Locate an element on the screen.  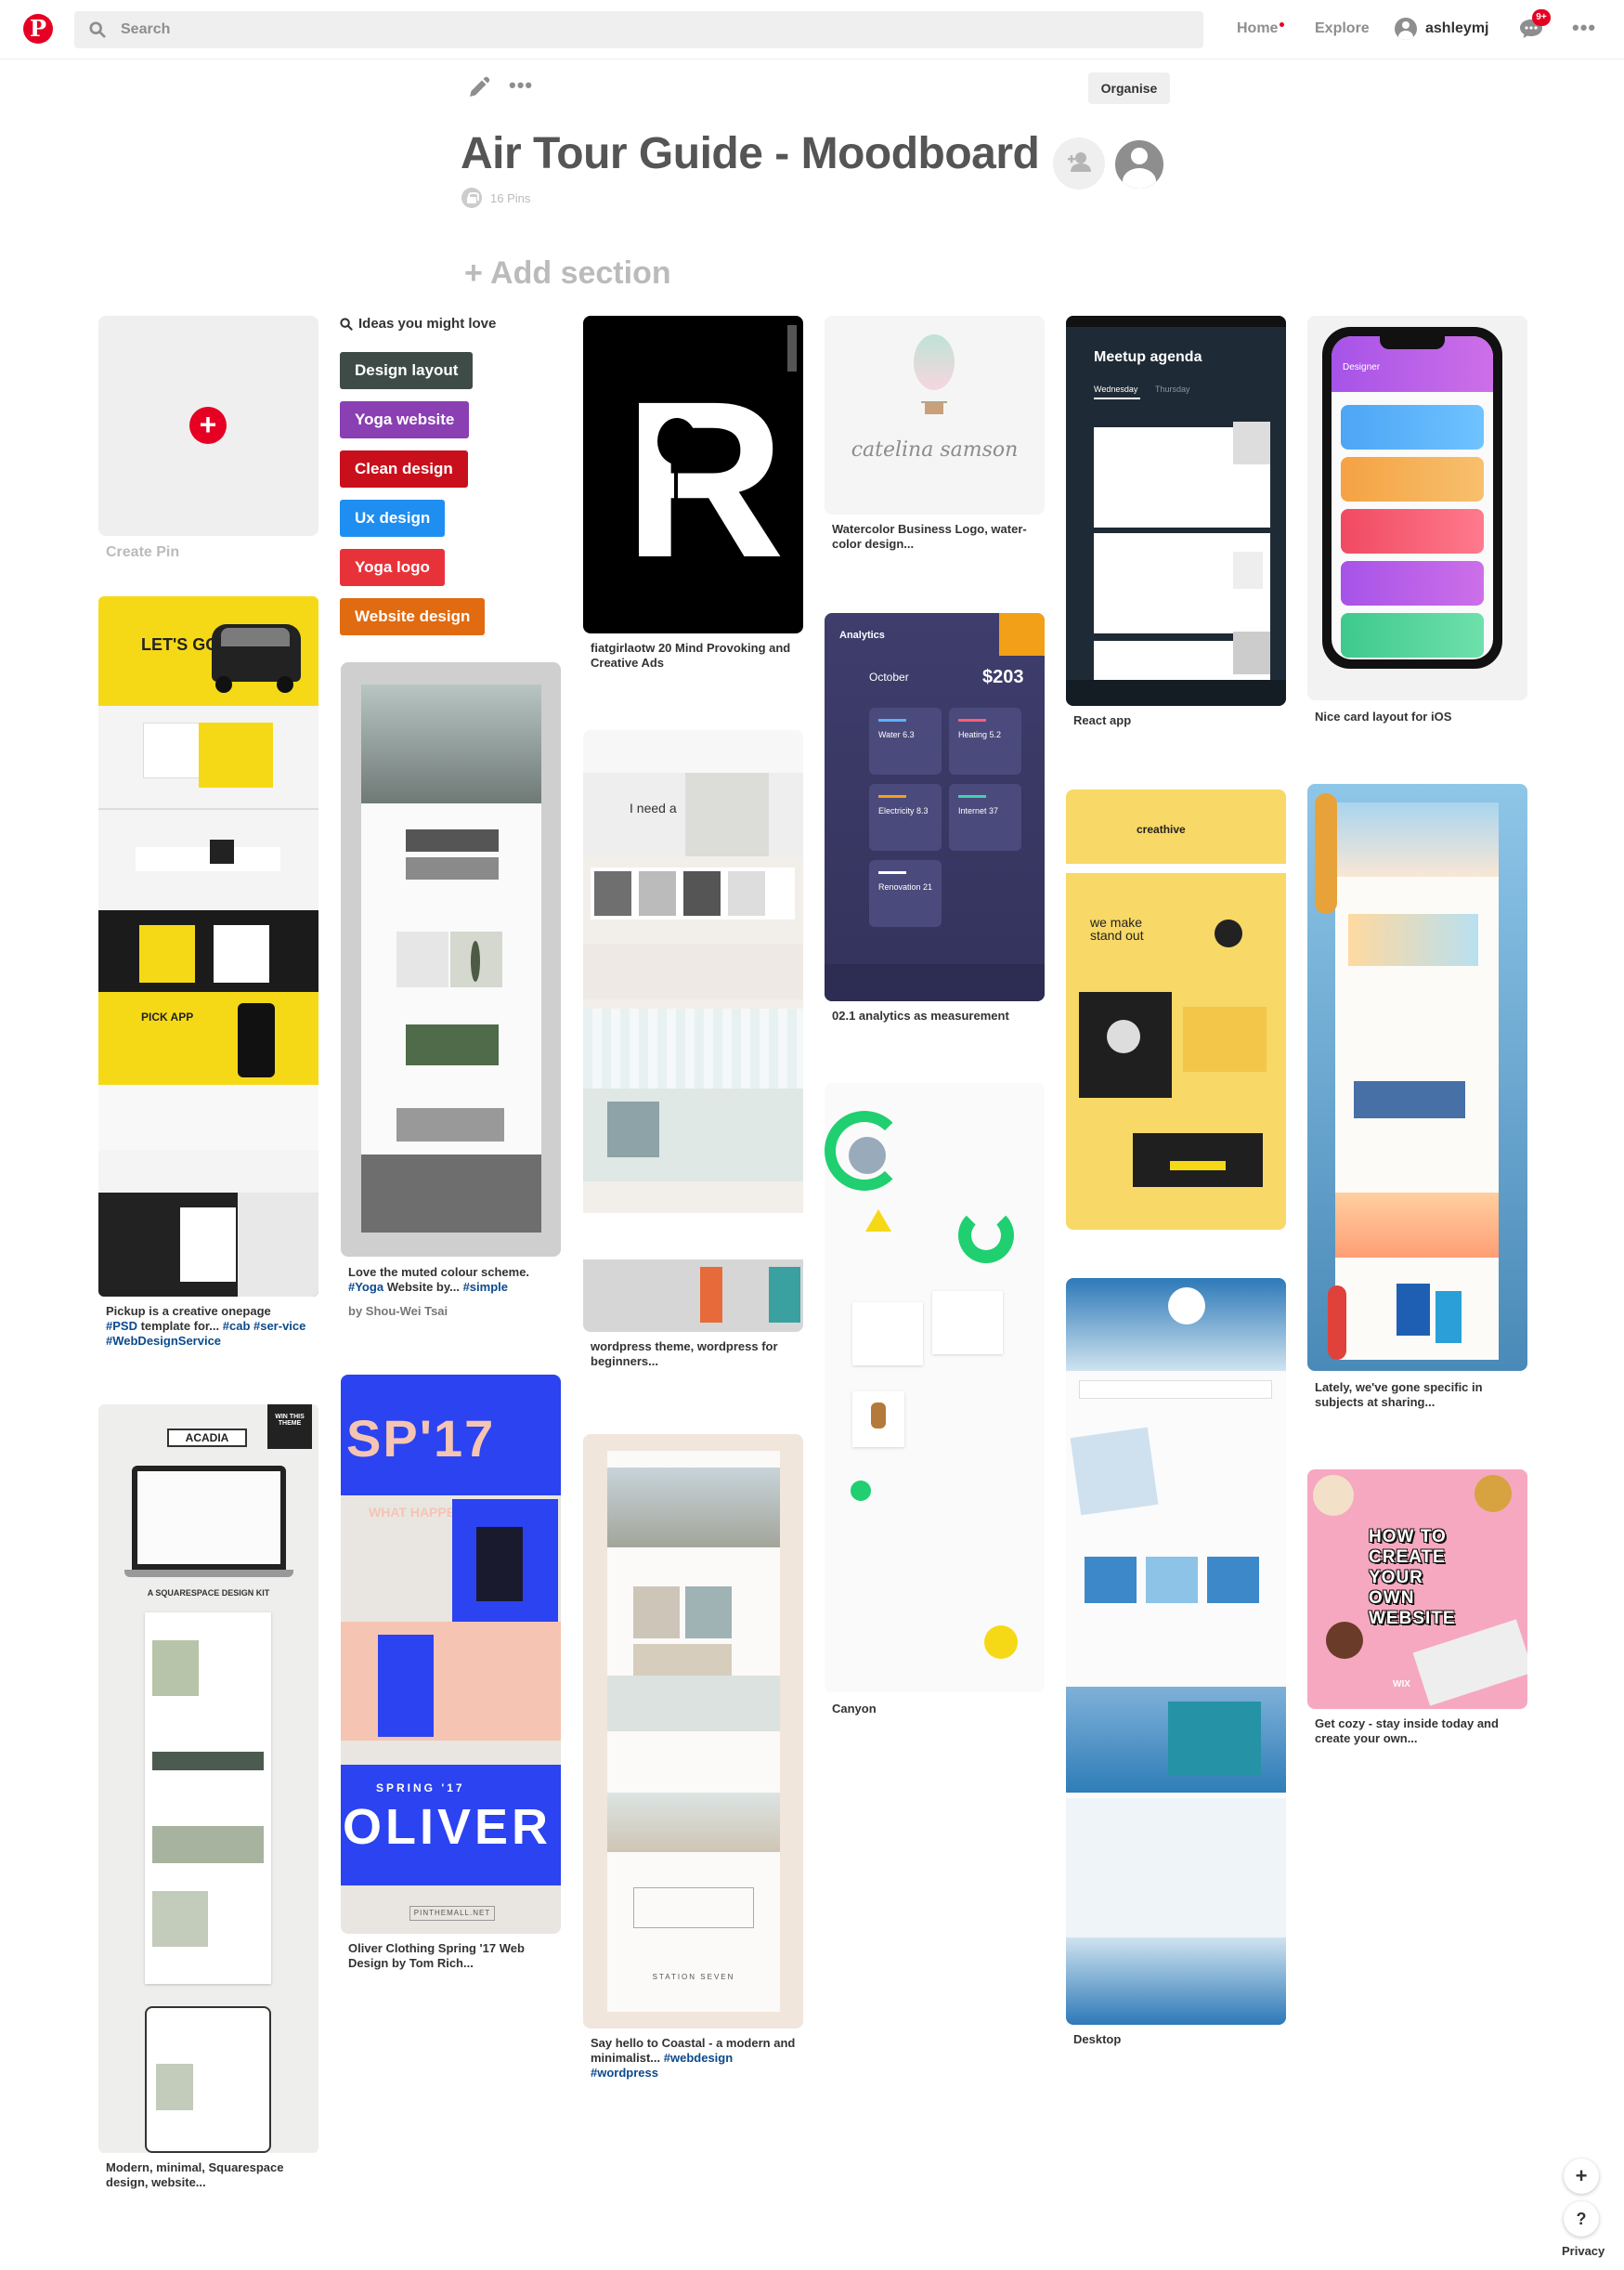
analytics-amount: $203 is located at coordinates (1003, 677).